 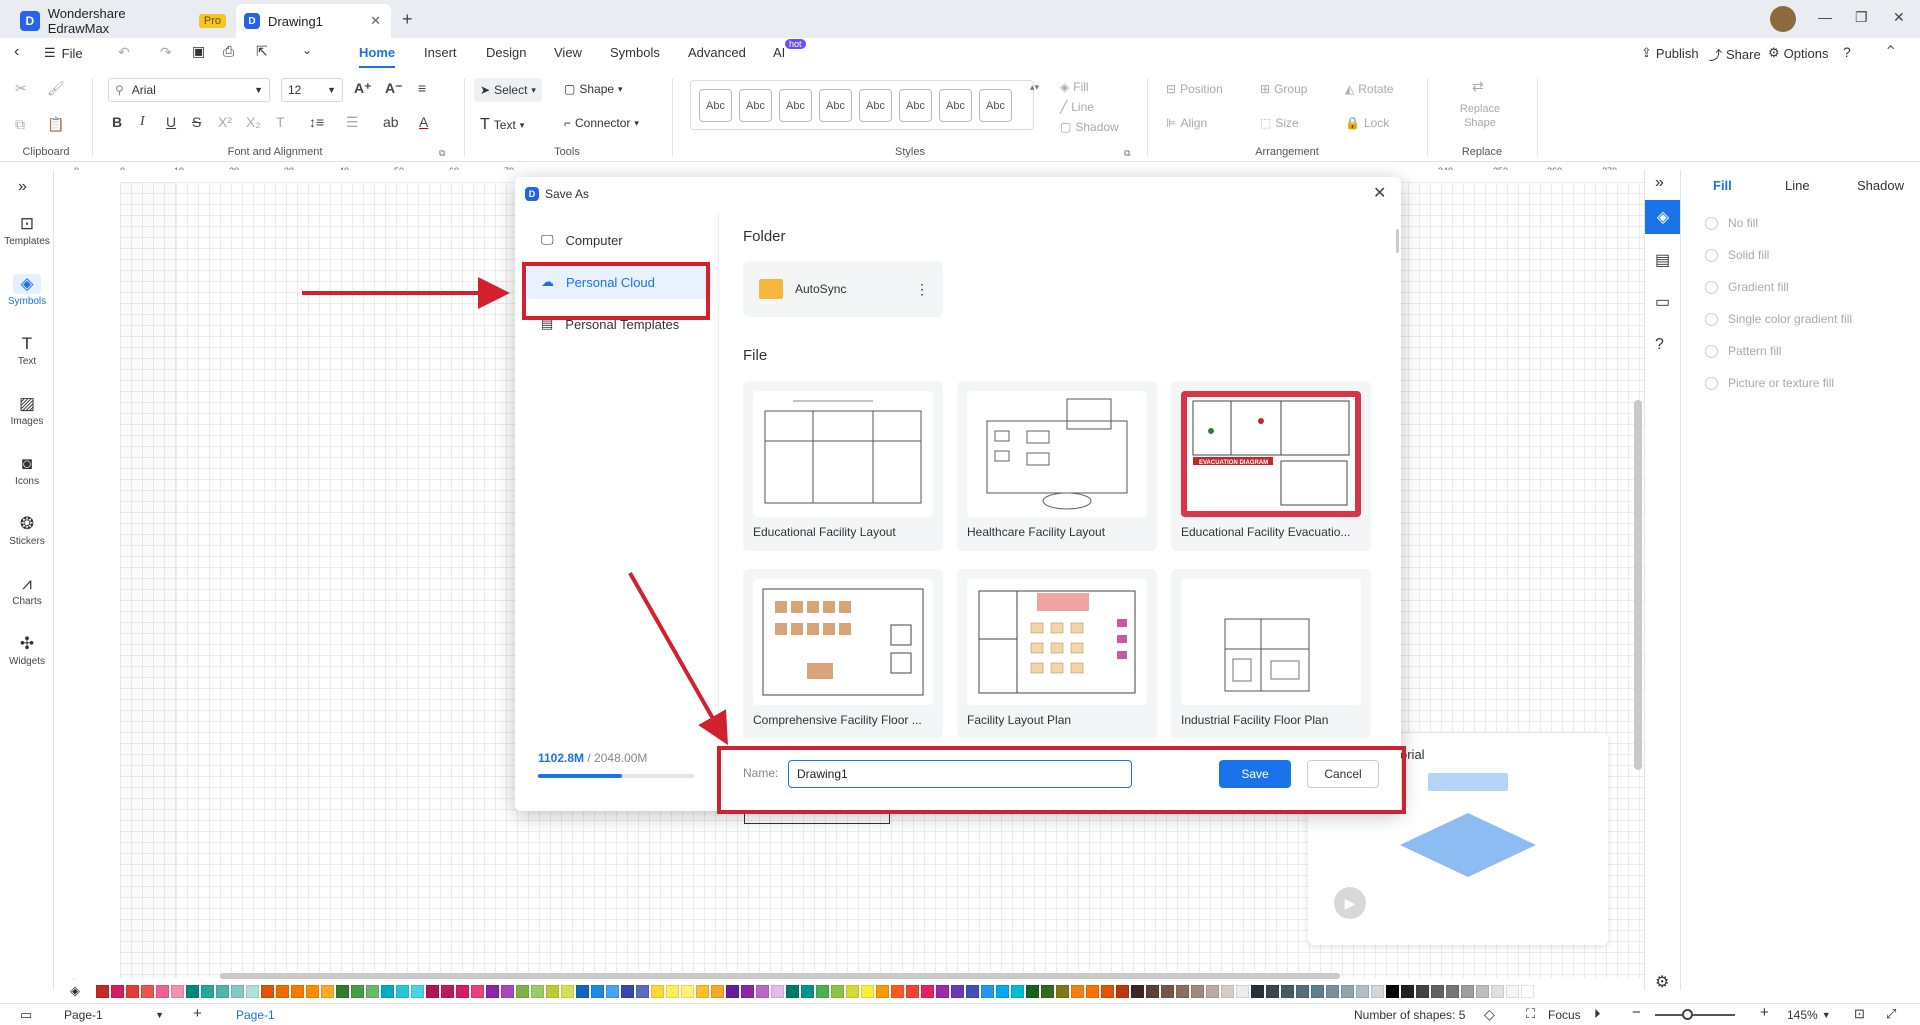 What do you see at coordinates (114, 1015) in the screenshot?
I see `page-selector: Page-1 ▼` at bounding box center [114, 1015].